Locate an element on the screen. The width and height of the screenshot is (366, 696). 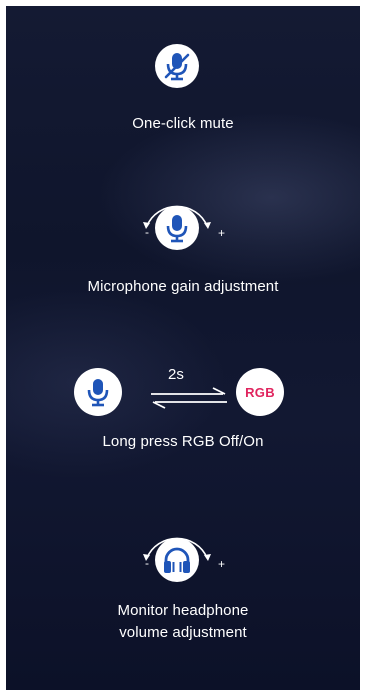
rgb-mic-button is located at coordinates (98, 392).